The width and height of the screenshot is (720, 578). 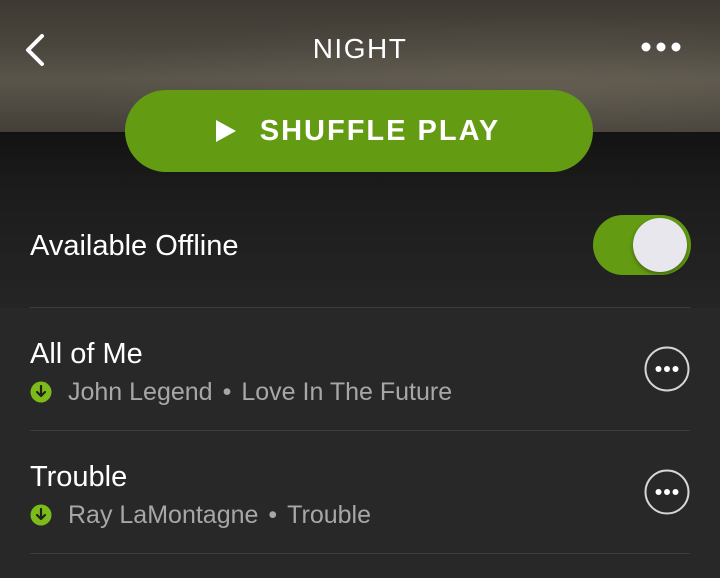 What do you see at coordinates (360, 553) in the screenshot?
I see `divider` at bounding box center [360, 553].